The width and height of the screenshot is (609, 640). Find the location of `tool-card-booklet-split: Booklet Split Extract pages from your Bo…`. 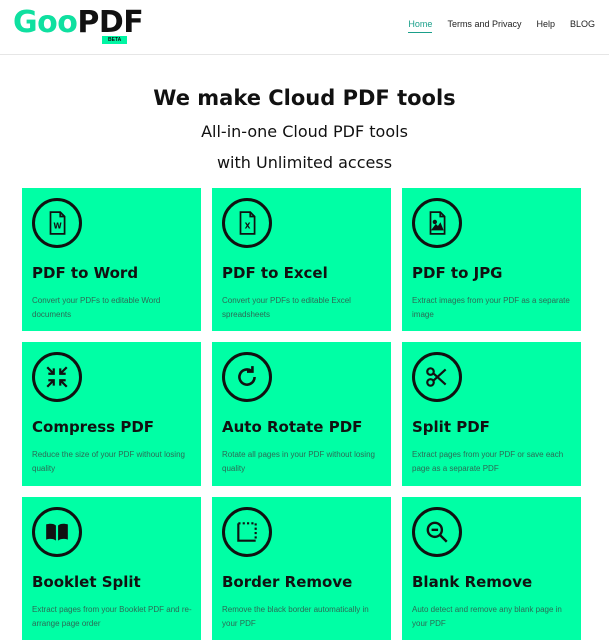

tool-card-booklet-split: Booklet Split Extract pages from your Bo… is located at coordinates (111, 568).